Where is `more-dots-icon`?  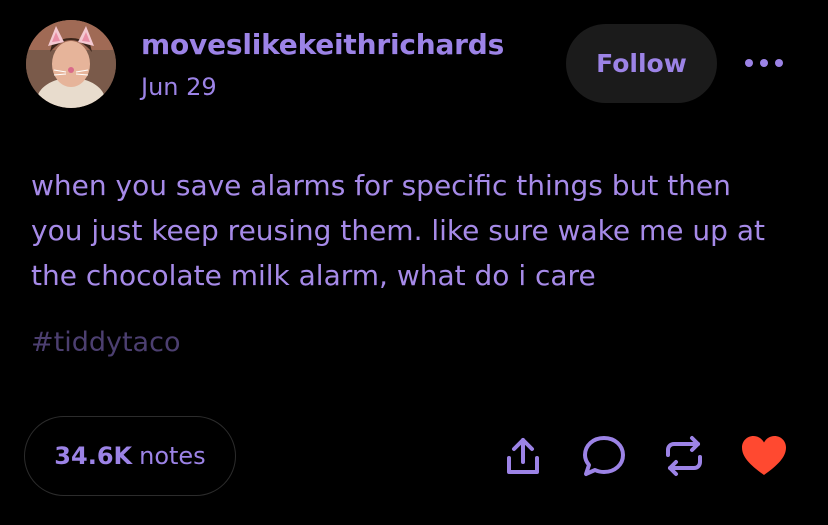
more-dots-icon is located at coordinates (764, 63).